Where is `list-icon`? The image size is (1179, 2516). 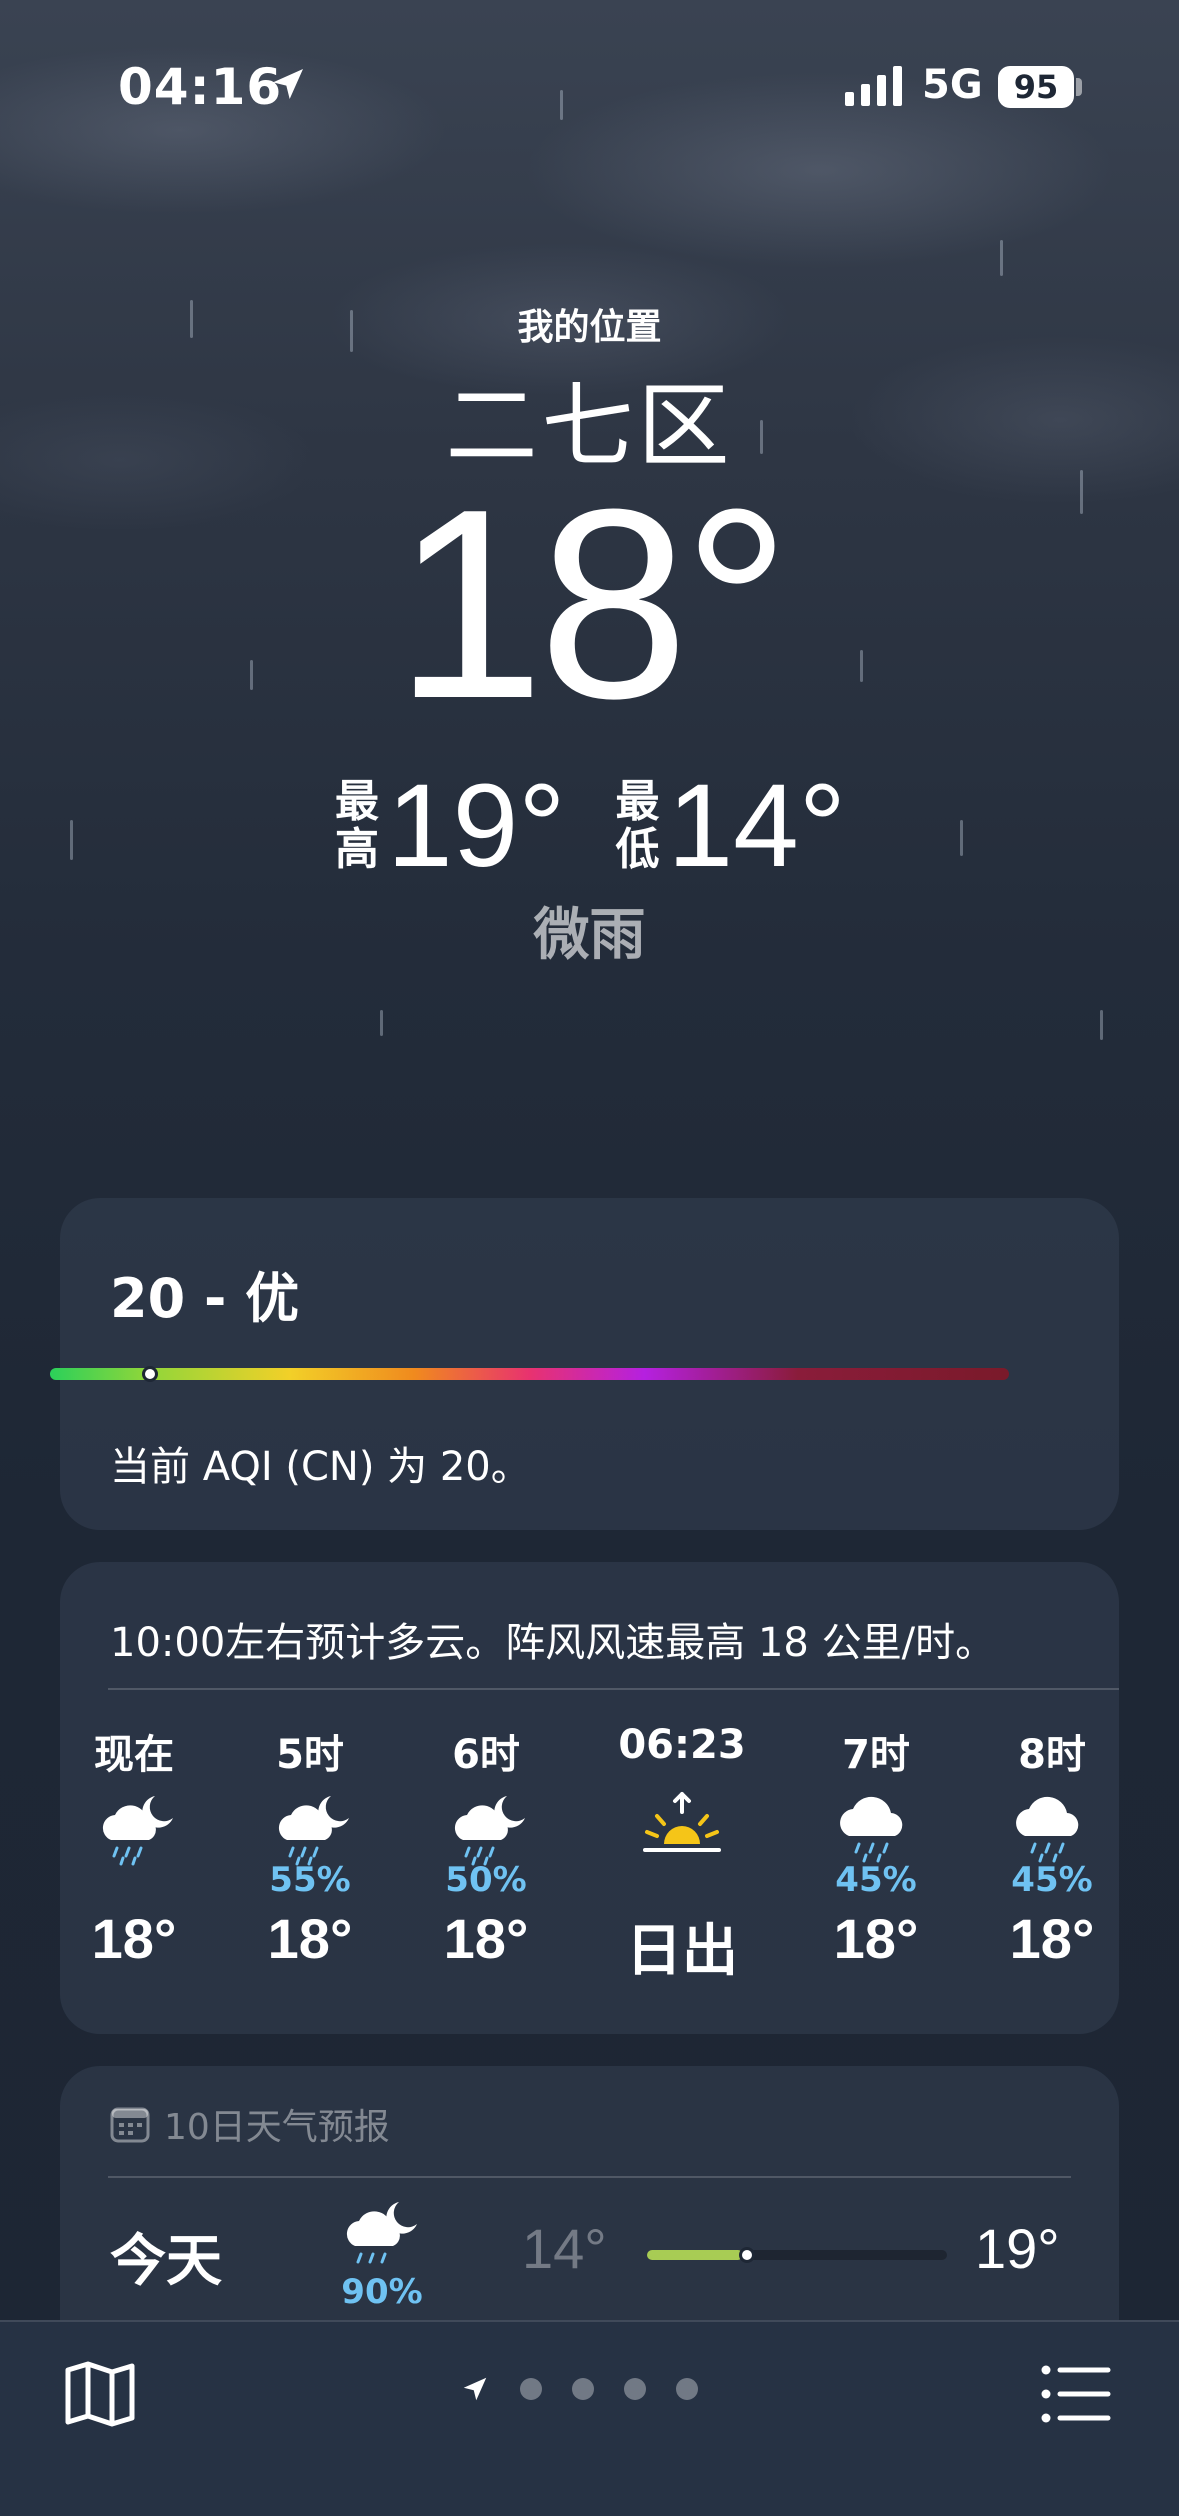 list-icon is located at coordinates (1076, 2394).